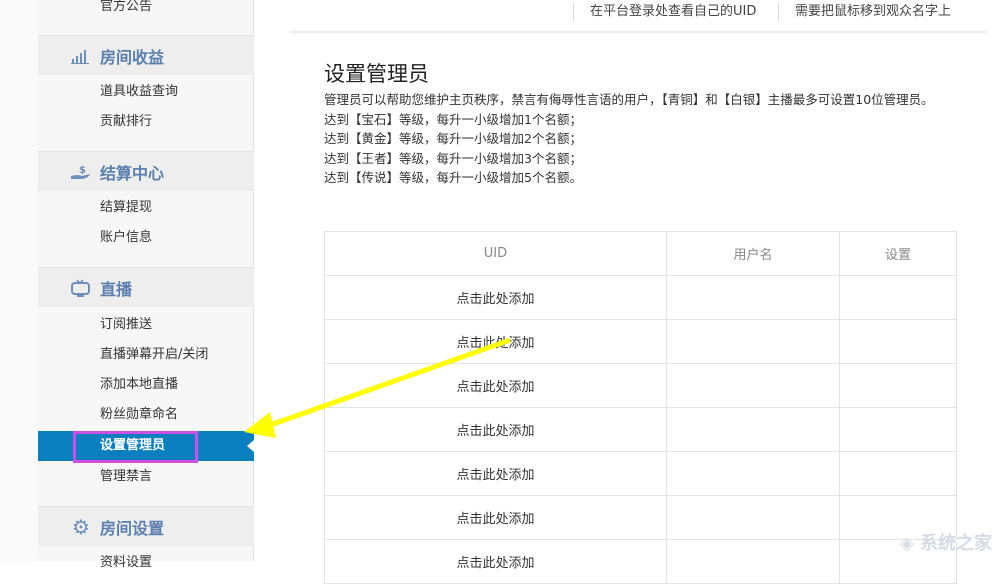  I want to click on desc-line: 达到【传说】等级，每升一小级增加5个名额。, so click(453, 177).